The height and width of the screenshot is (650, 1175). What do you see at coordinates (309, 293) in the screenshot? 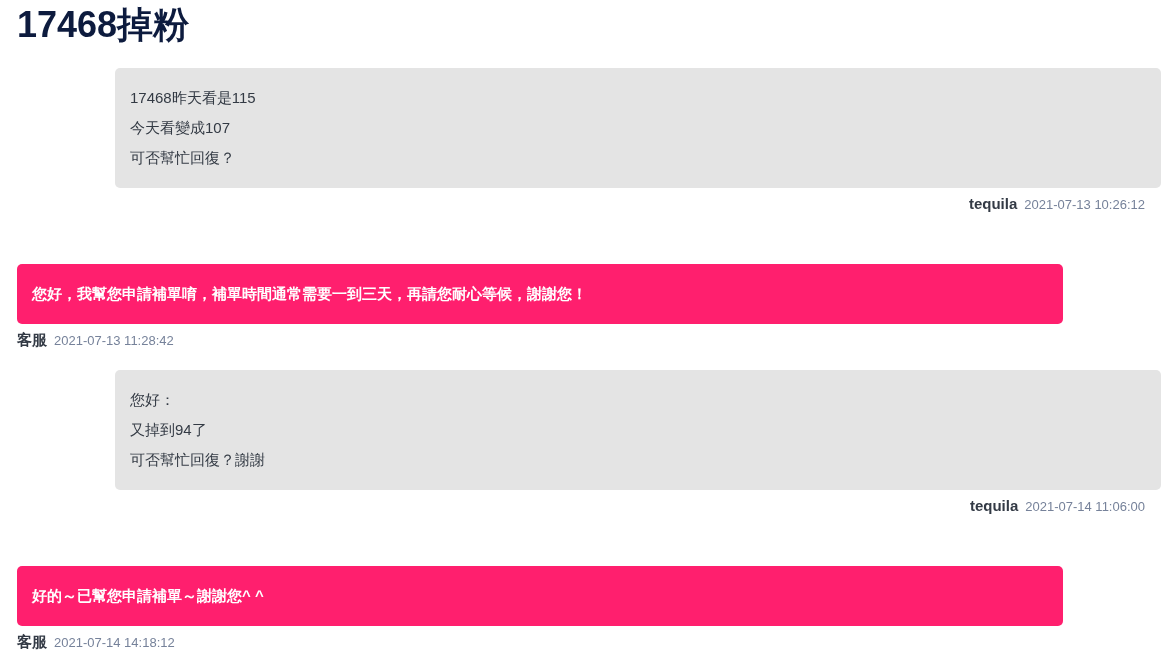
I see `message-line: 您好，我幫您申請補單唷，補單時間通常需要一到三天，再請您耐心等候，謝謝您！` at bounding box center [309, 293].